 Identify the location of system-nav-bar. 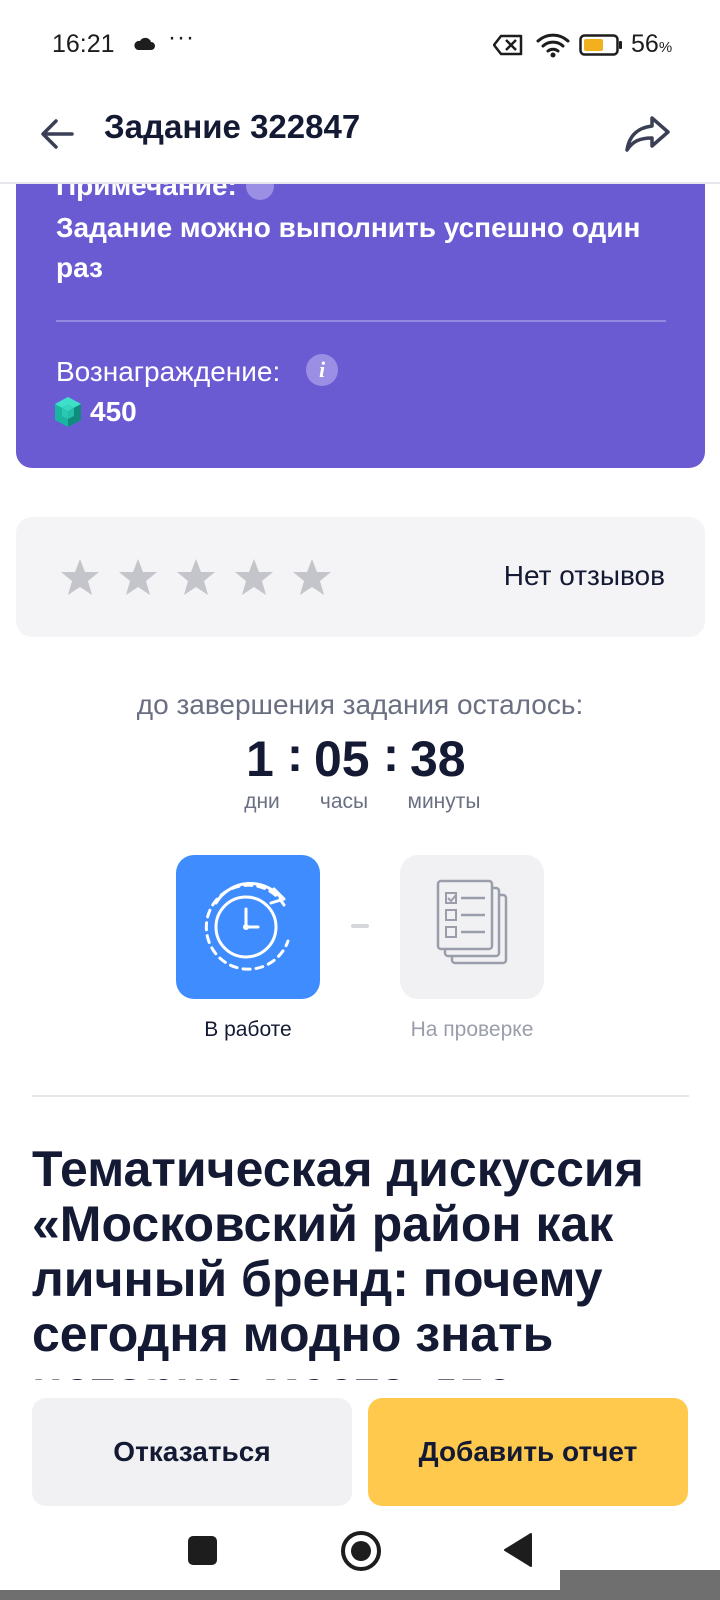
(360, 1555).